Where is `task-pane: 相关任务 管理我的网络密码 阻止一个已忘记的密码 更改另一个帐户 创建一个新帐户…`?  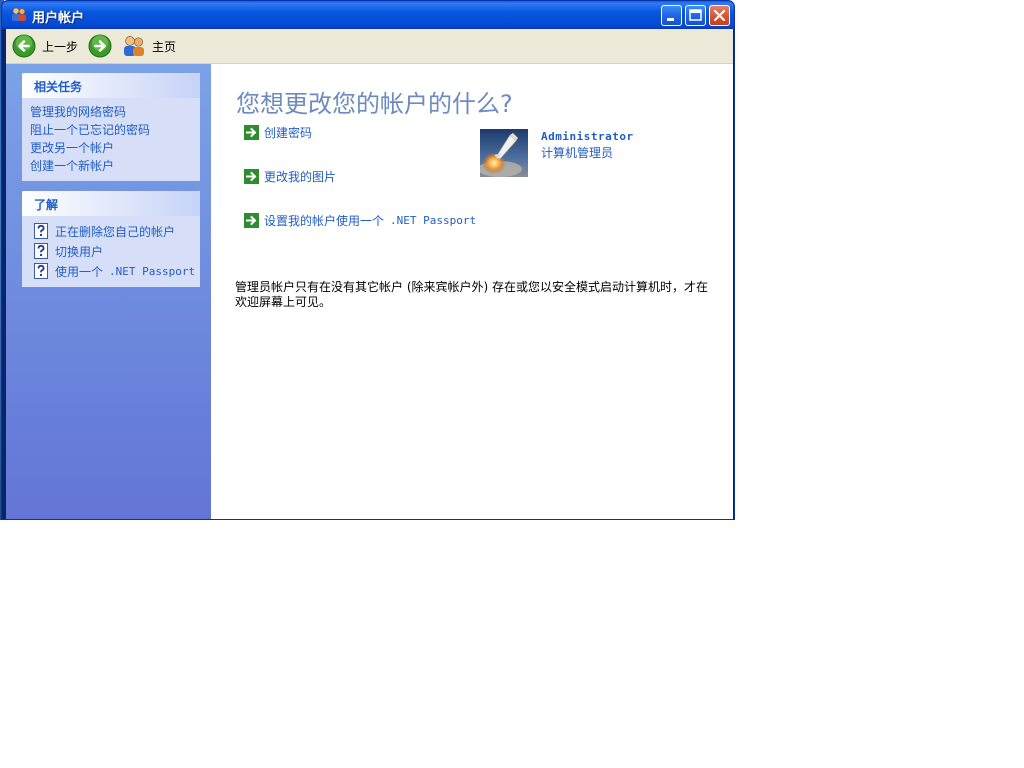
task-pane: 相关任务 管理我的网络密码 阻止一个已忘记的密码 更改另一个帐户 创建一个新帐户… is located at coordinates (108, 291).